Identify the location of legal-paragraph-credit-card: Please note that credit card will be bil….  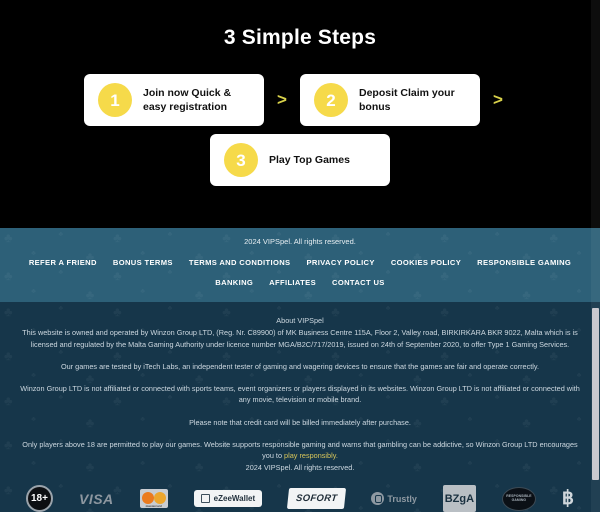
(300, 422).